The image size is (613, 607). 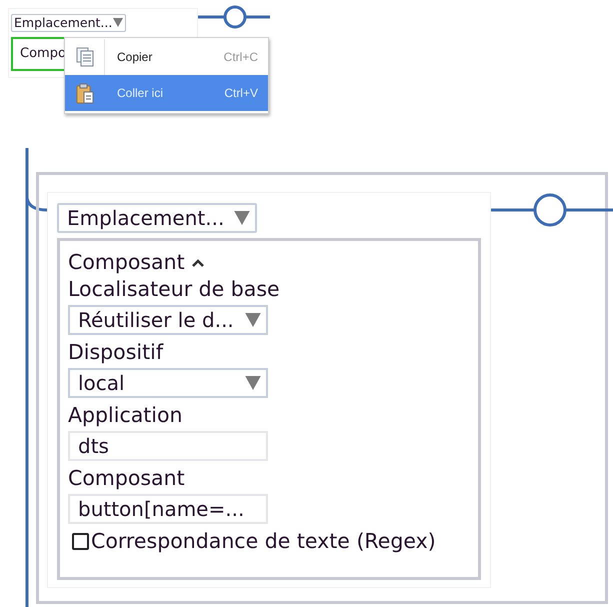 I want to click on field-label: Composant, so click(x=126, y=478).